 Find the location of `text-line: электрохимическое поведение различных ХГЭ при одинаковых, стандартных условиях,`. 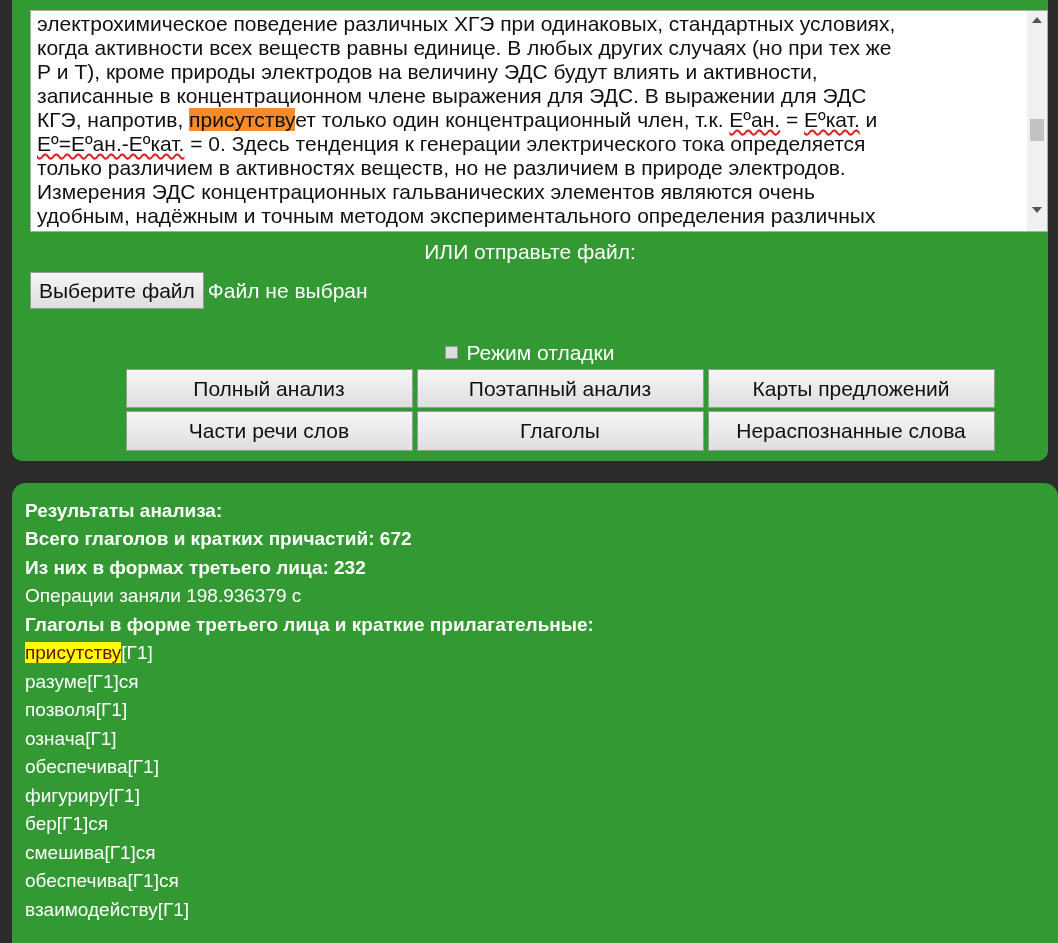

text-line: электрохимическое поведение различных ХГЭ при одинаковых, стандартных условиях, is located at coordinates (467, 24).